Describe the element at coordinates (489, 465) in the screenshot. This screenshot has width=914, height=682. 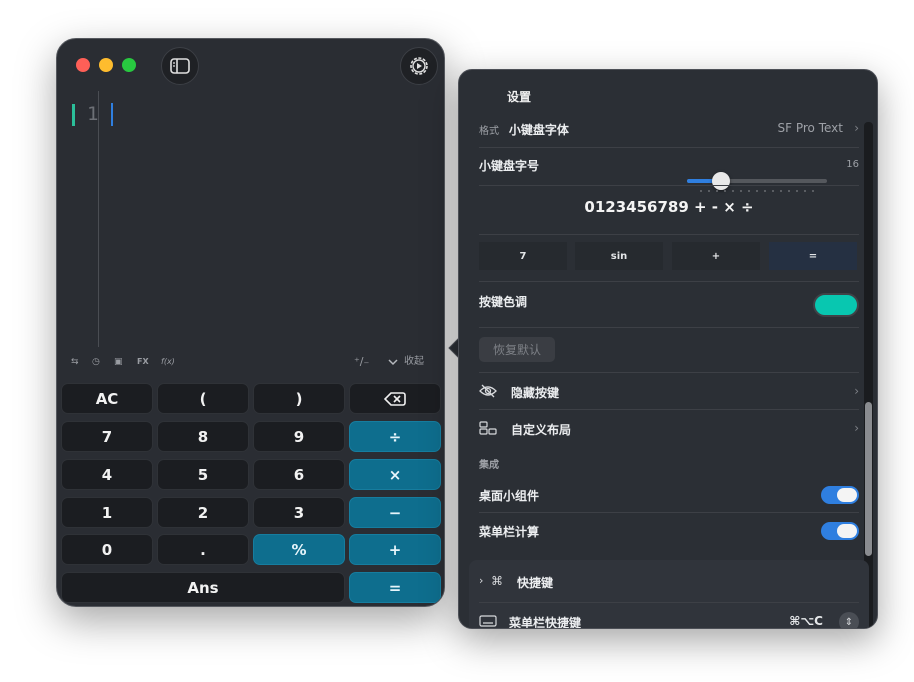
I see `integration-section-header: 集成` at that location.